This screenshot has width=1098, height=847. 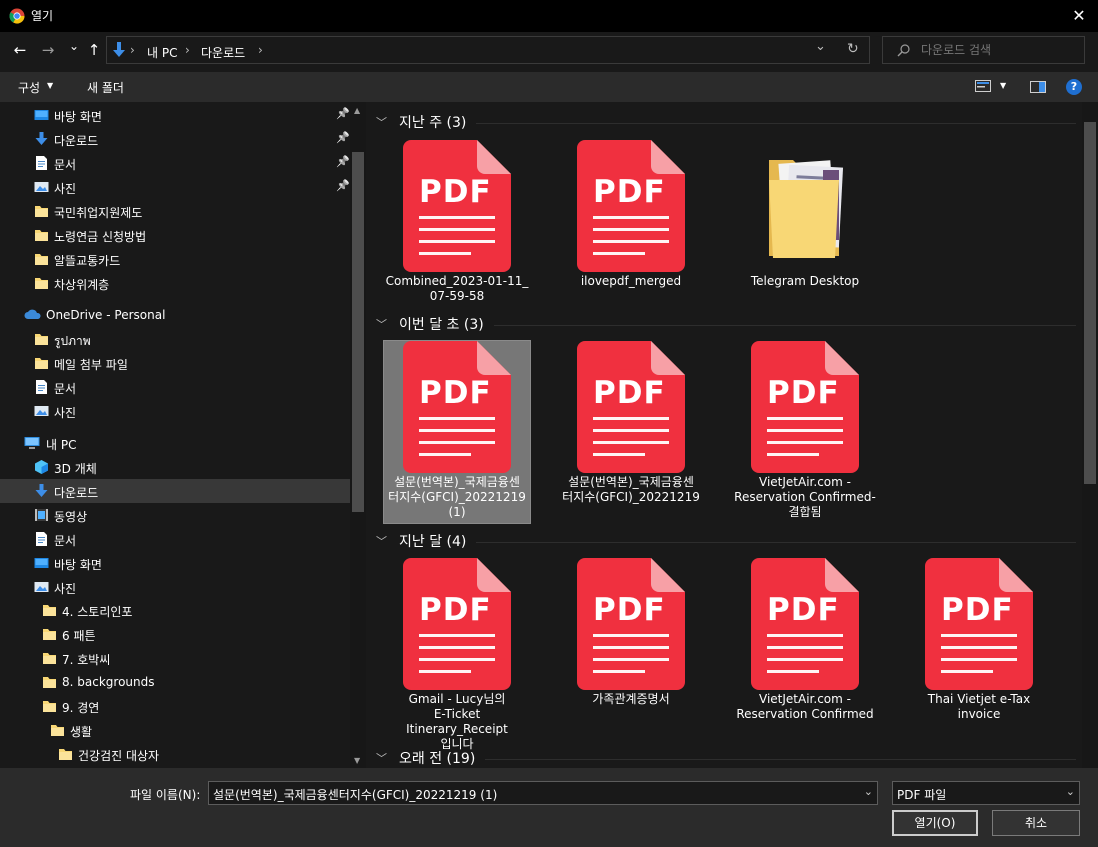 I want to click on quick-access-item: 알뜰교통카드, so click(x=175, y=259).